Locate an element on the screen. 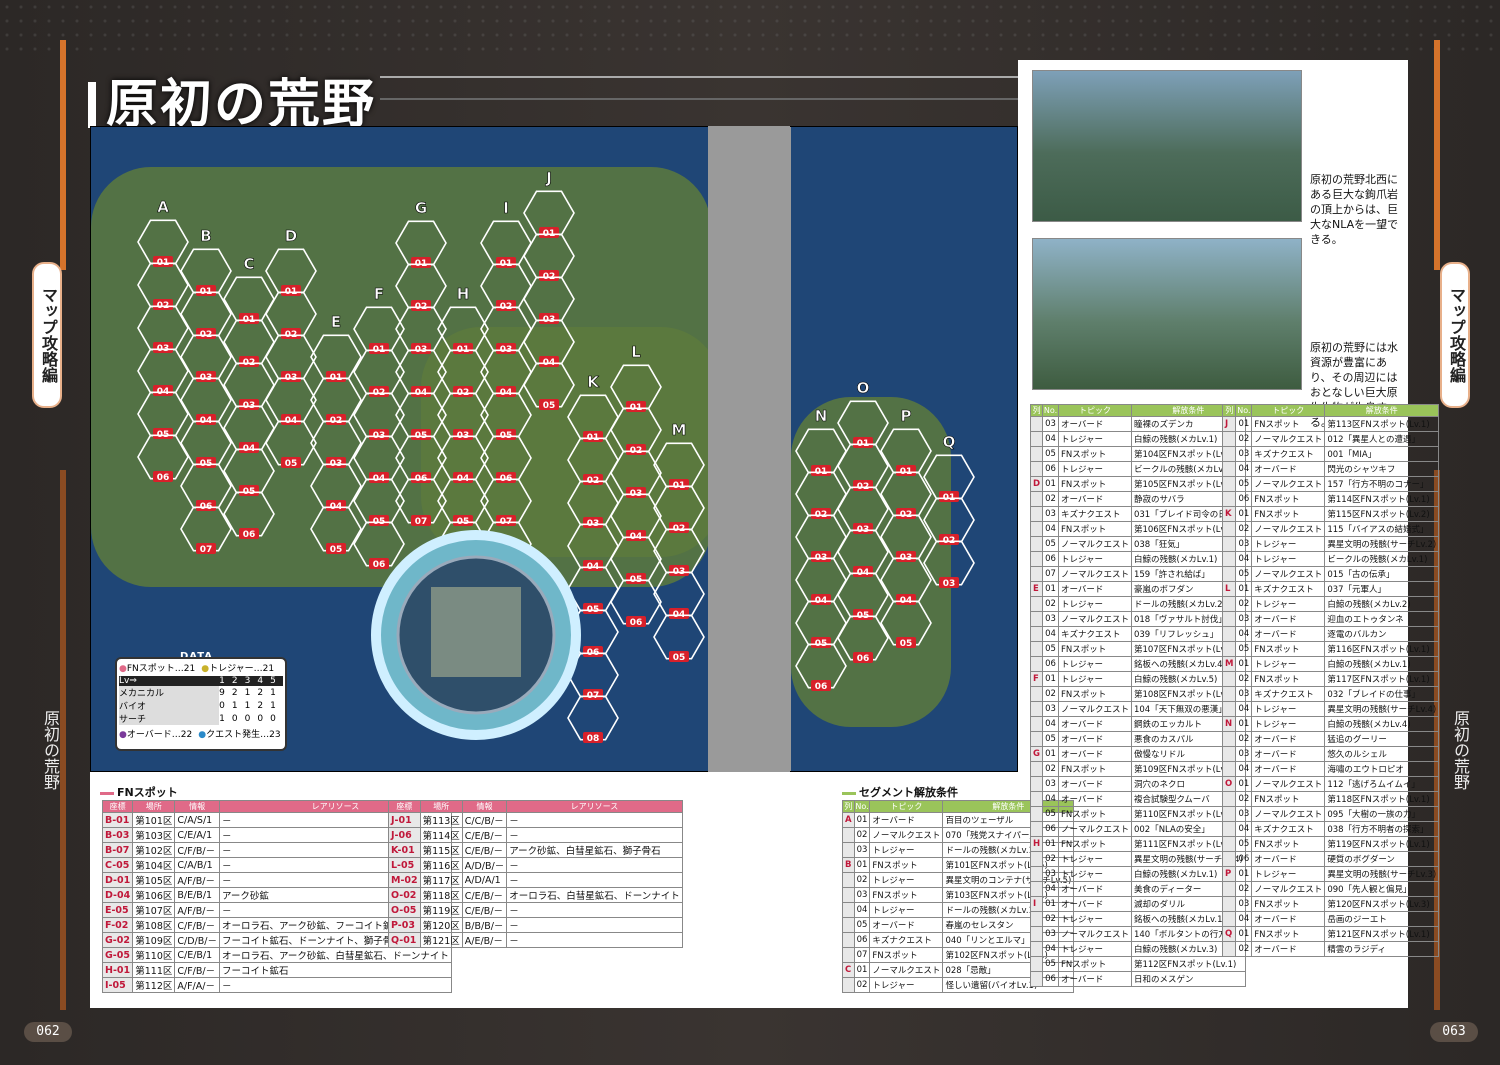  side-title-left: 原初の荒野 is located at coordinates (50, 750).